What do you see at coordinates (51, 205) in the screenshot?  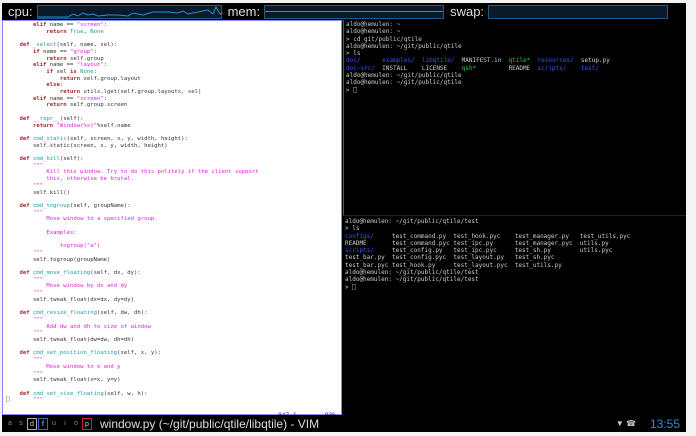 I see `text-segment: cmd_togroup` at bounding box center [51, 205].